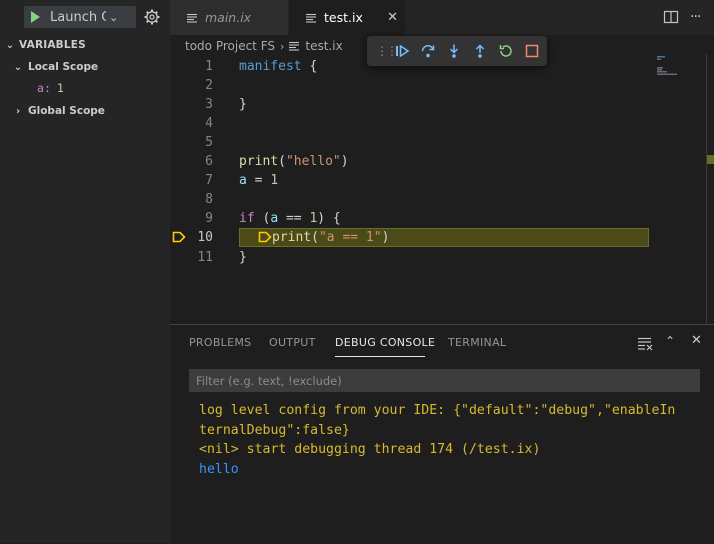 The image size is (714, 544). I want to click on debug-toolbar: ⋮⋮, so click(457, 51).